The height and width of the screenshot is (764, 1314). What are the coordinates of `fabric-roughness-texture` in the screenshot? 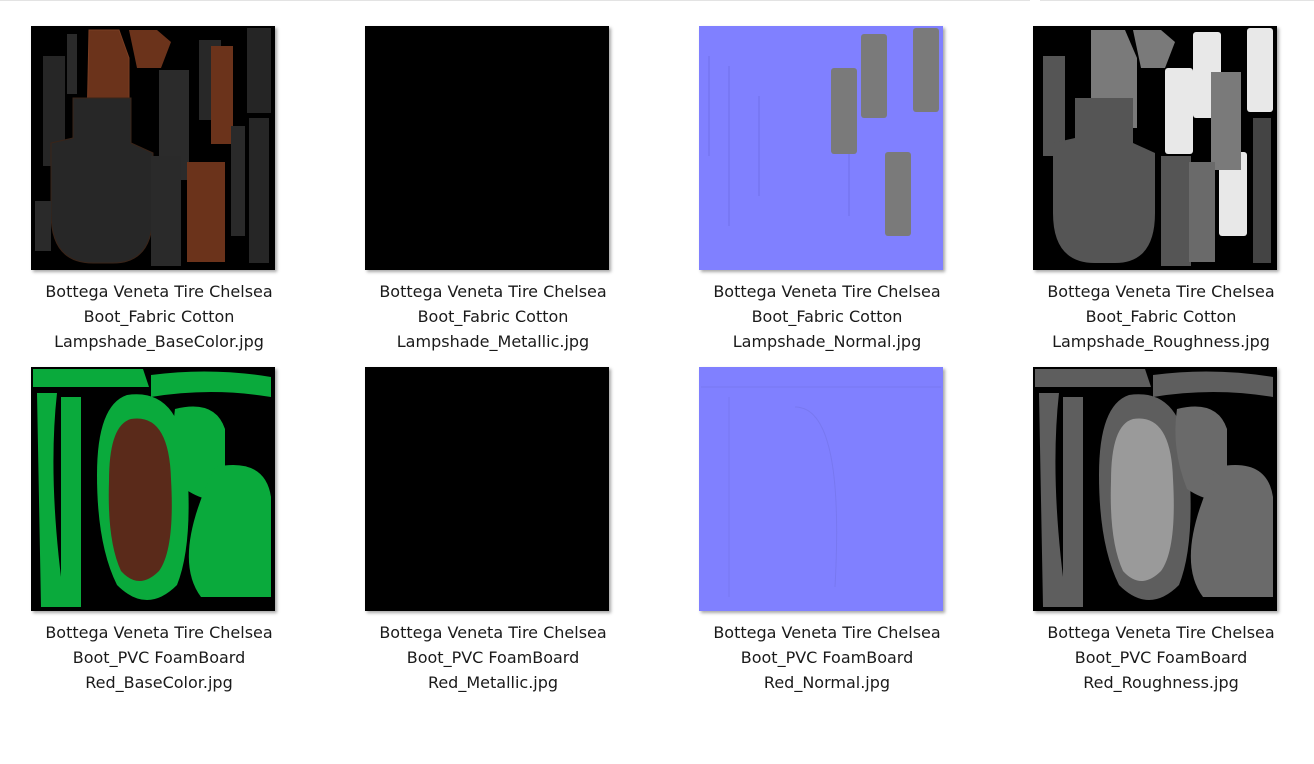 It's located at (1155, 148).